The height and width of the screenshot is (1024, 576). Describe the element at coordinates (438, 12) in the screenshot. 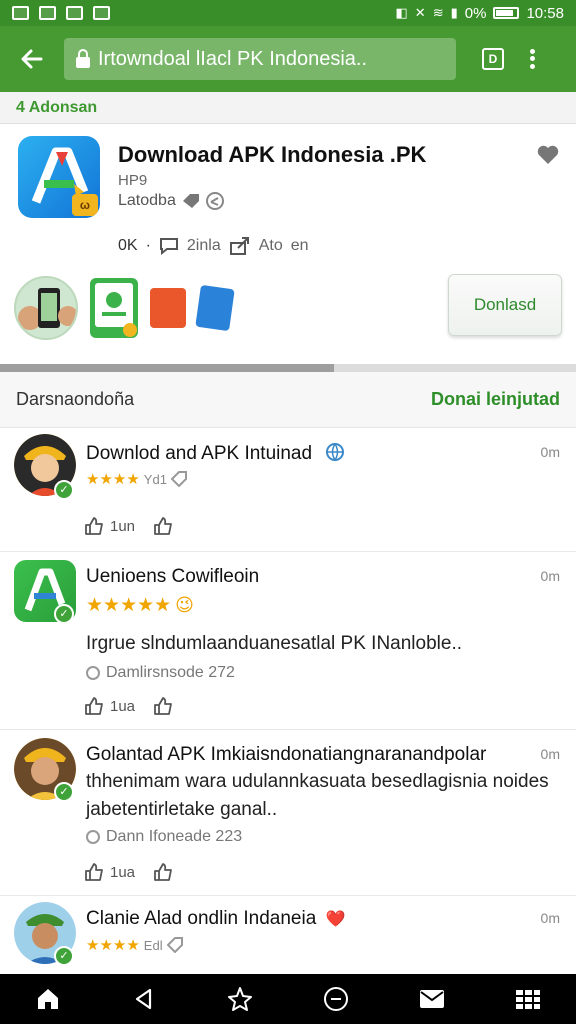

I see `wifi-icon: ≋` at that location.